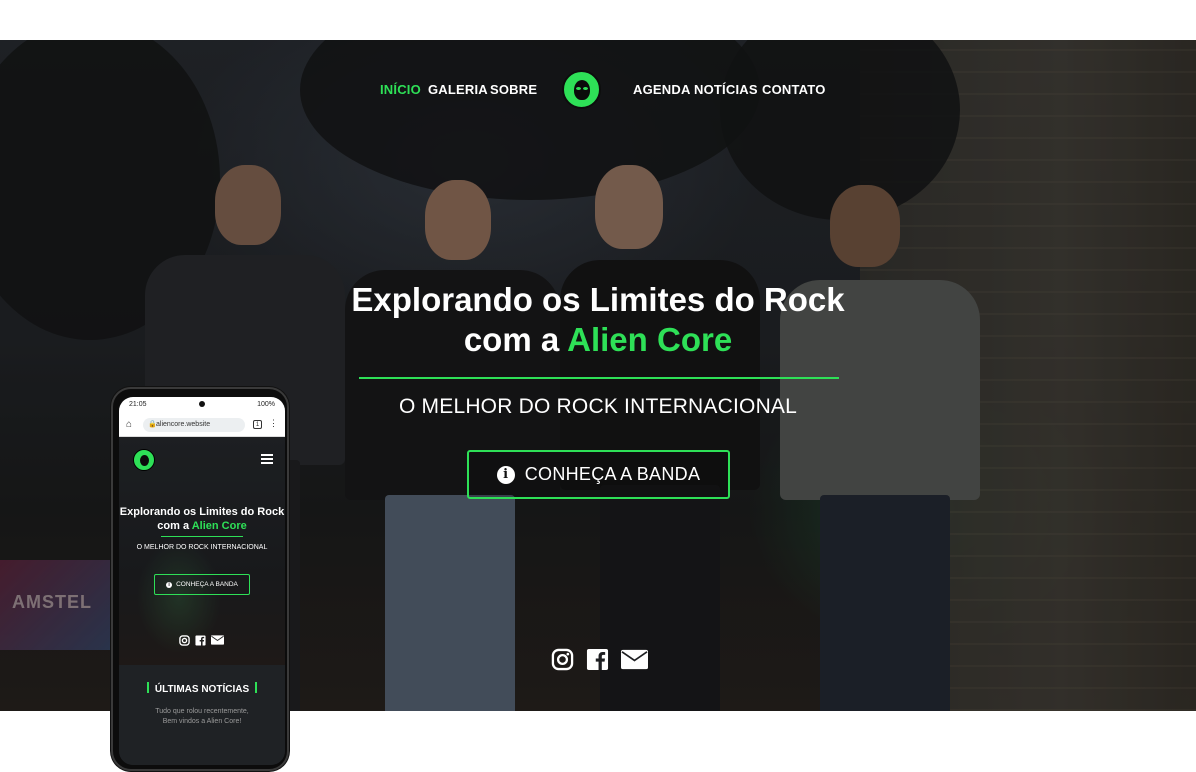 The height and width of the screenshot is (772, 1196). I want to click on status-time: 21:05, so click(138, 404).